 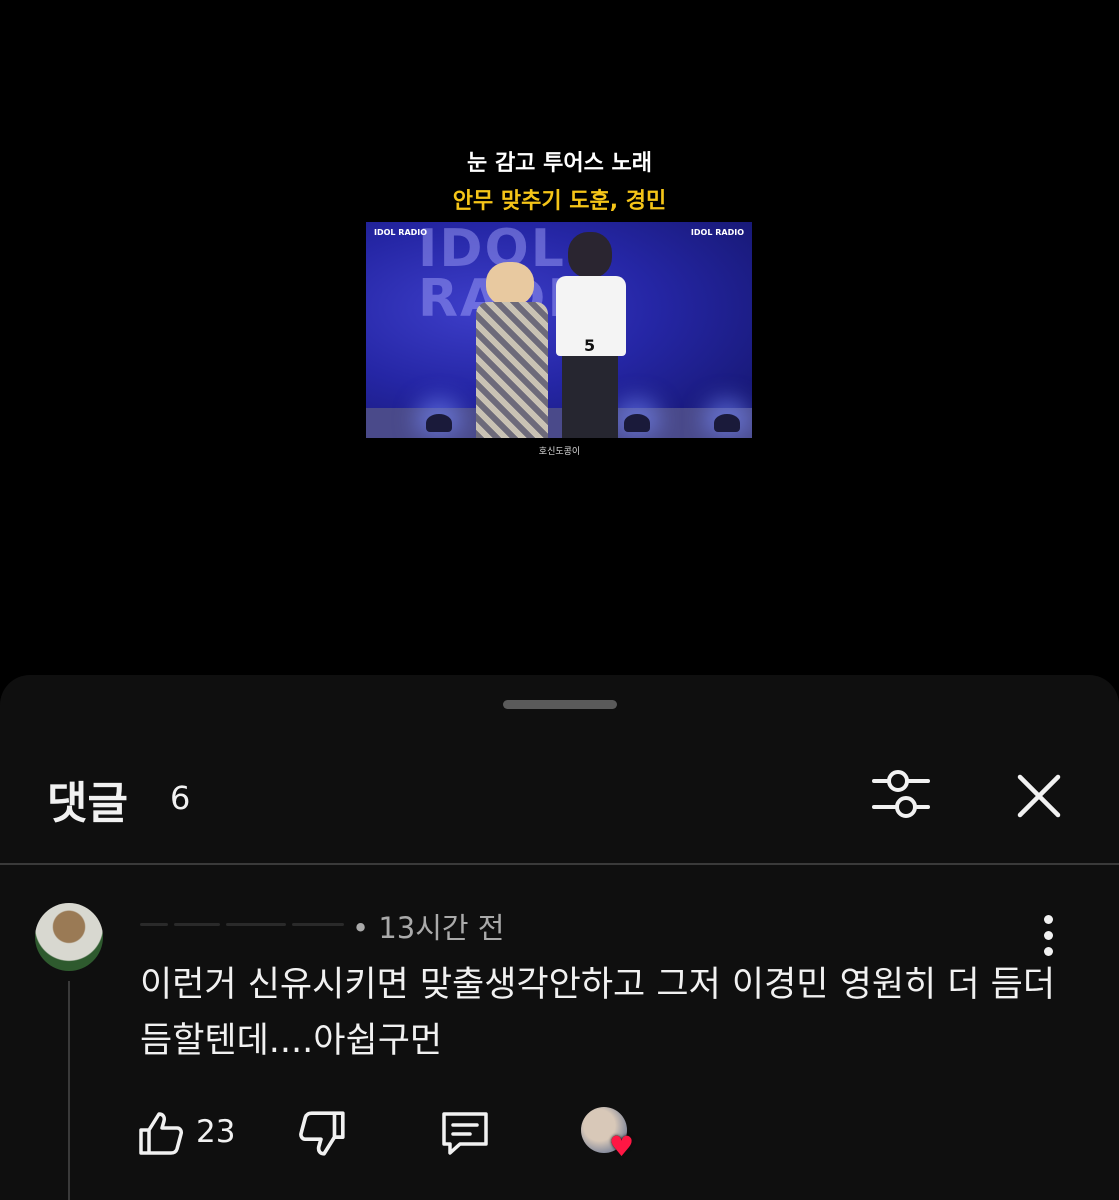 I want to click on more-options-button, so click(x=1049, y=936).